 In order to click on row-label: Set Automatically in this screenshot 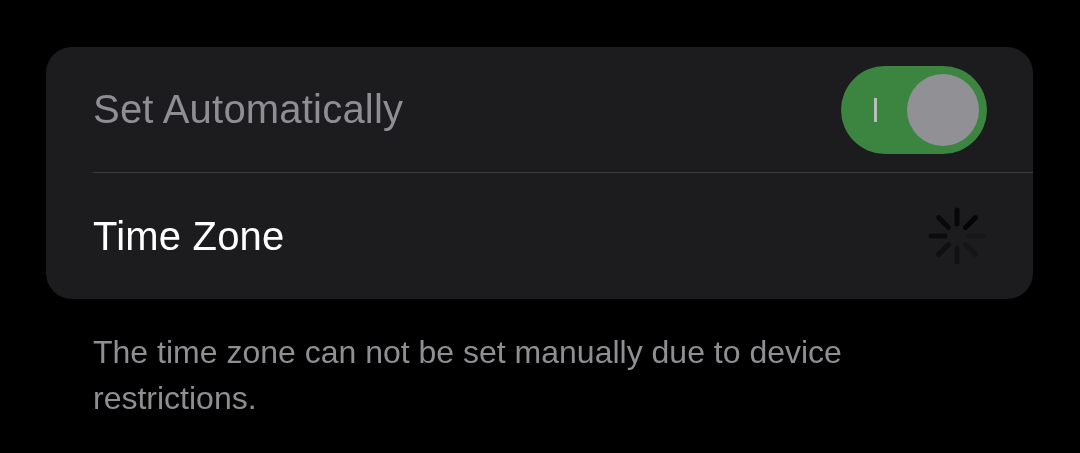, I will do `click(248, 109)`.